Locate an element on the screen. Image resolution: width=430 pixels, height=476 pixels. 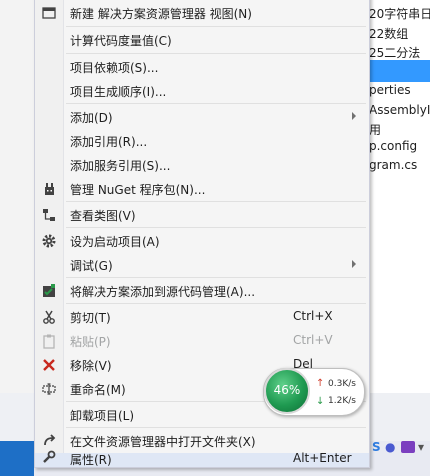
menu-item-shortcut: Ctrl+X is located at coordinates (313, 316).